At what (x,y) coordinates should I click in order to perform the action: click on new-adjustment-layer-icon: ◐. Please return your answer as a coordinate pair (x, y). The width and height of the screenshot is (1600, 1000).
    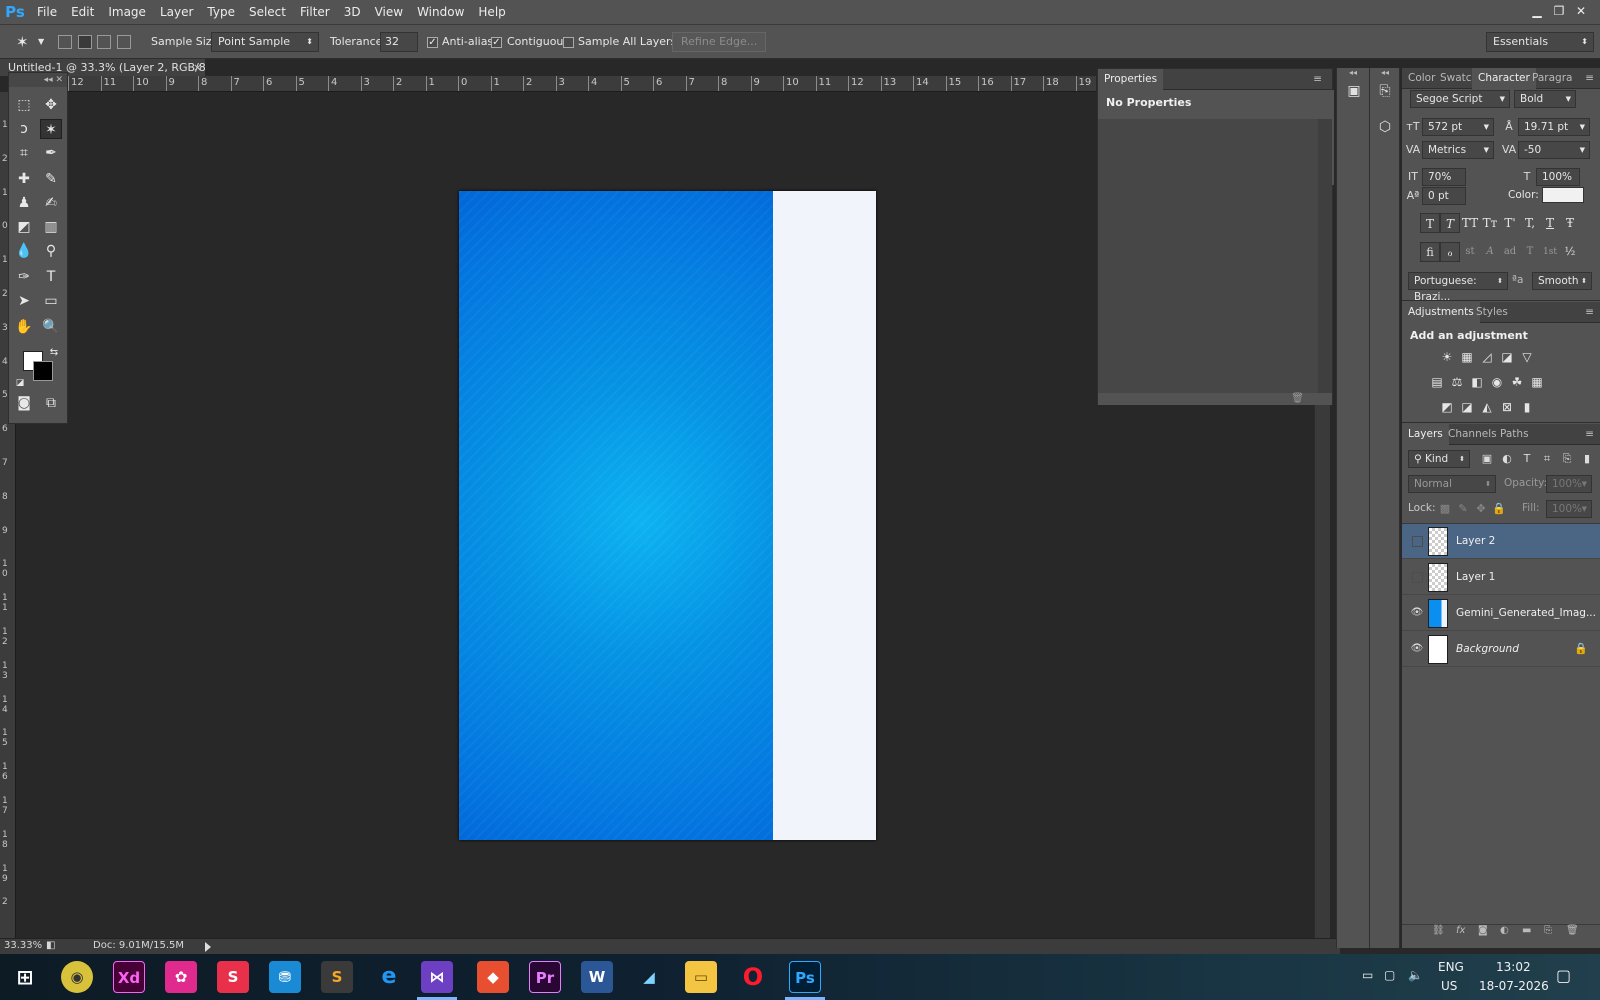
    Looking at the image, I should click on (1504, 930).